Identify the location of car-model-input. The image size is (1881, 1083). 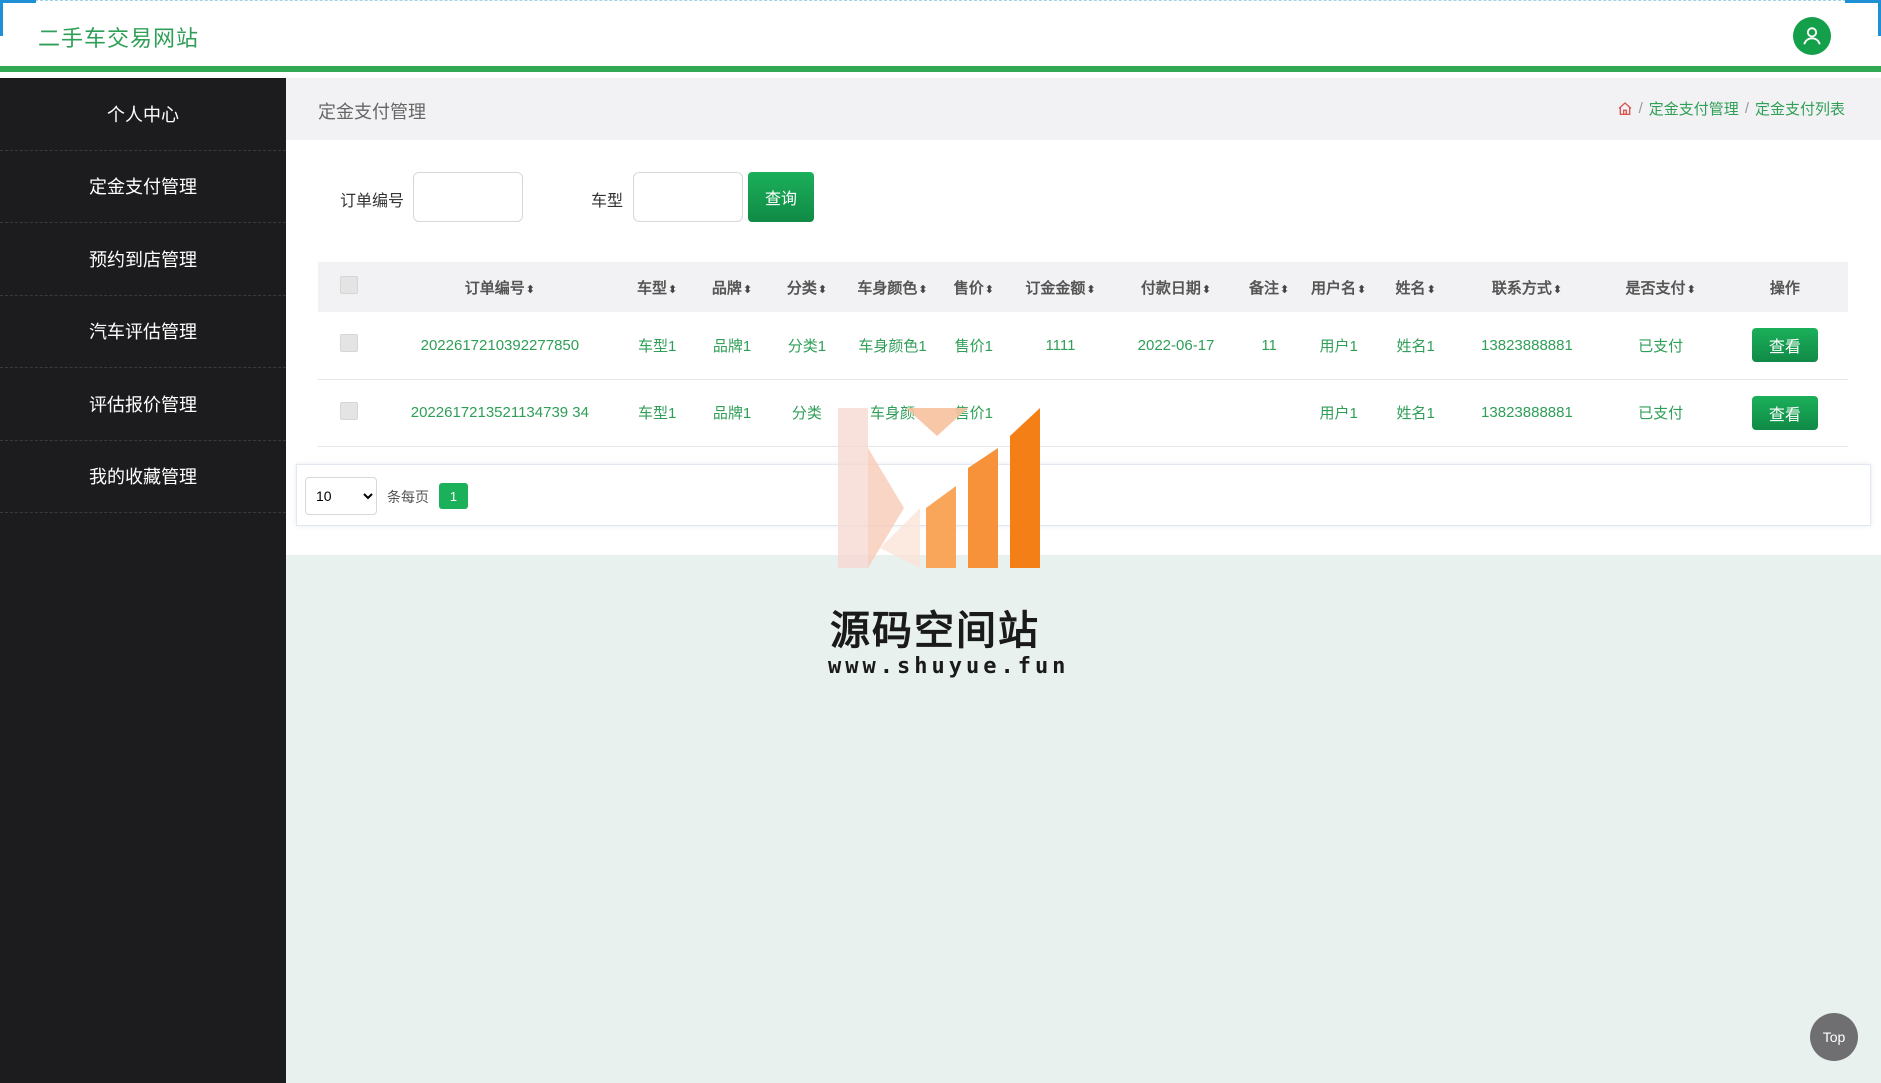
(688, 197).